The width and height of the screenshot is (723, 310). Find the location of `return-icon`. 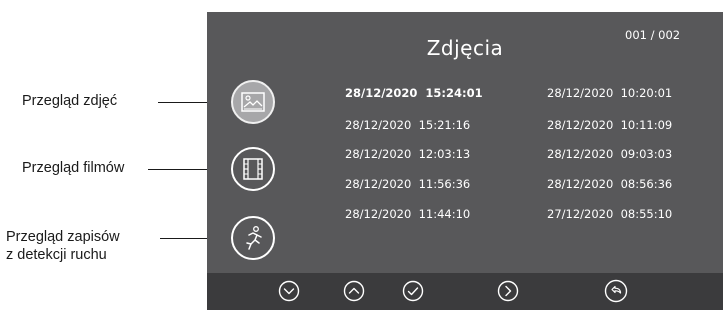

return-icon is located at coordinates (616, 291).